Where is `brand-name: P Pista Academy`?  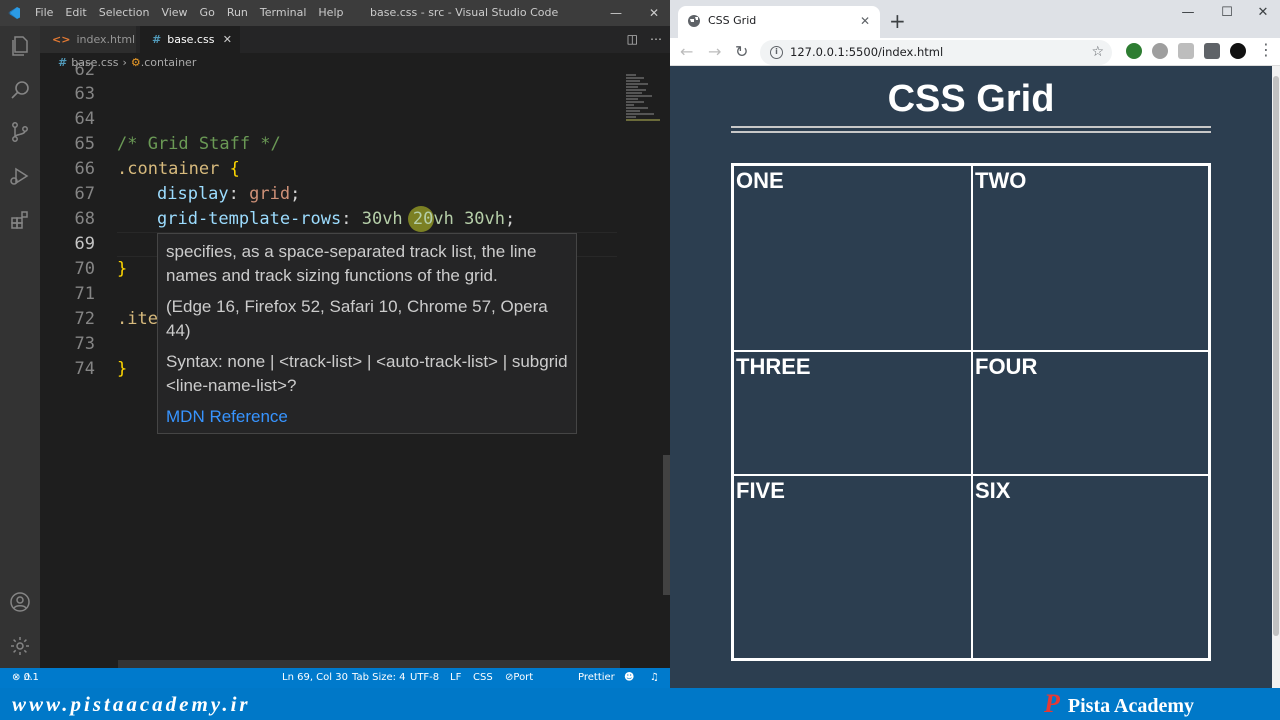 brand-name: P Pista Academy is located at coordinates (1119, 704).